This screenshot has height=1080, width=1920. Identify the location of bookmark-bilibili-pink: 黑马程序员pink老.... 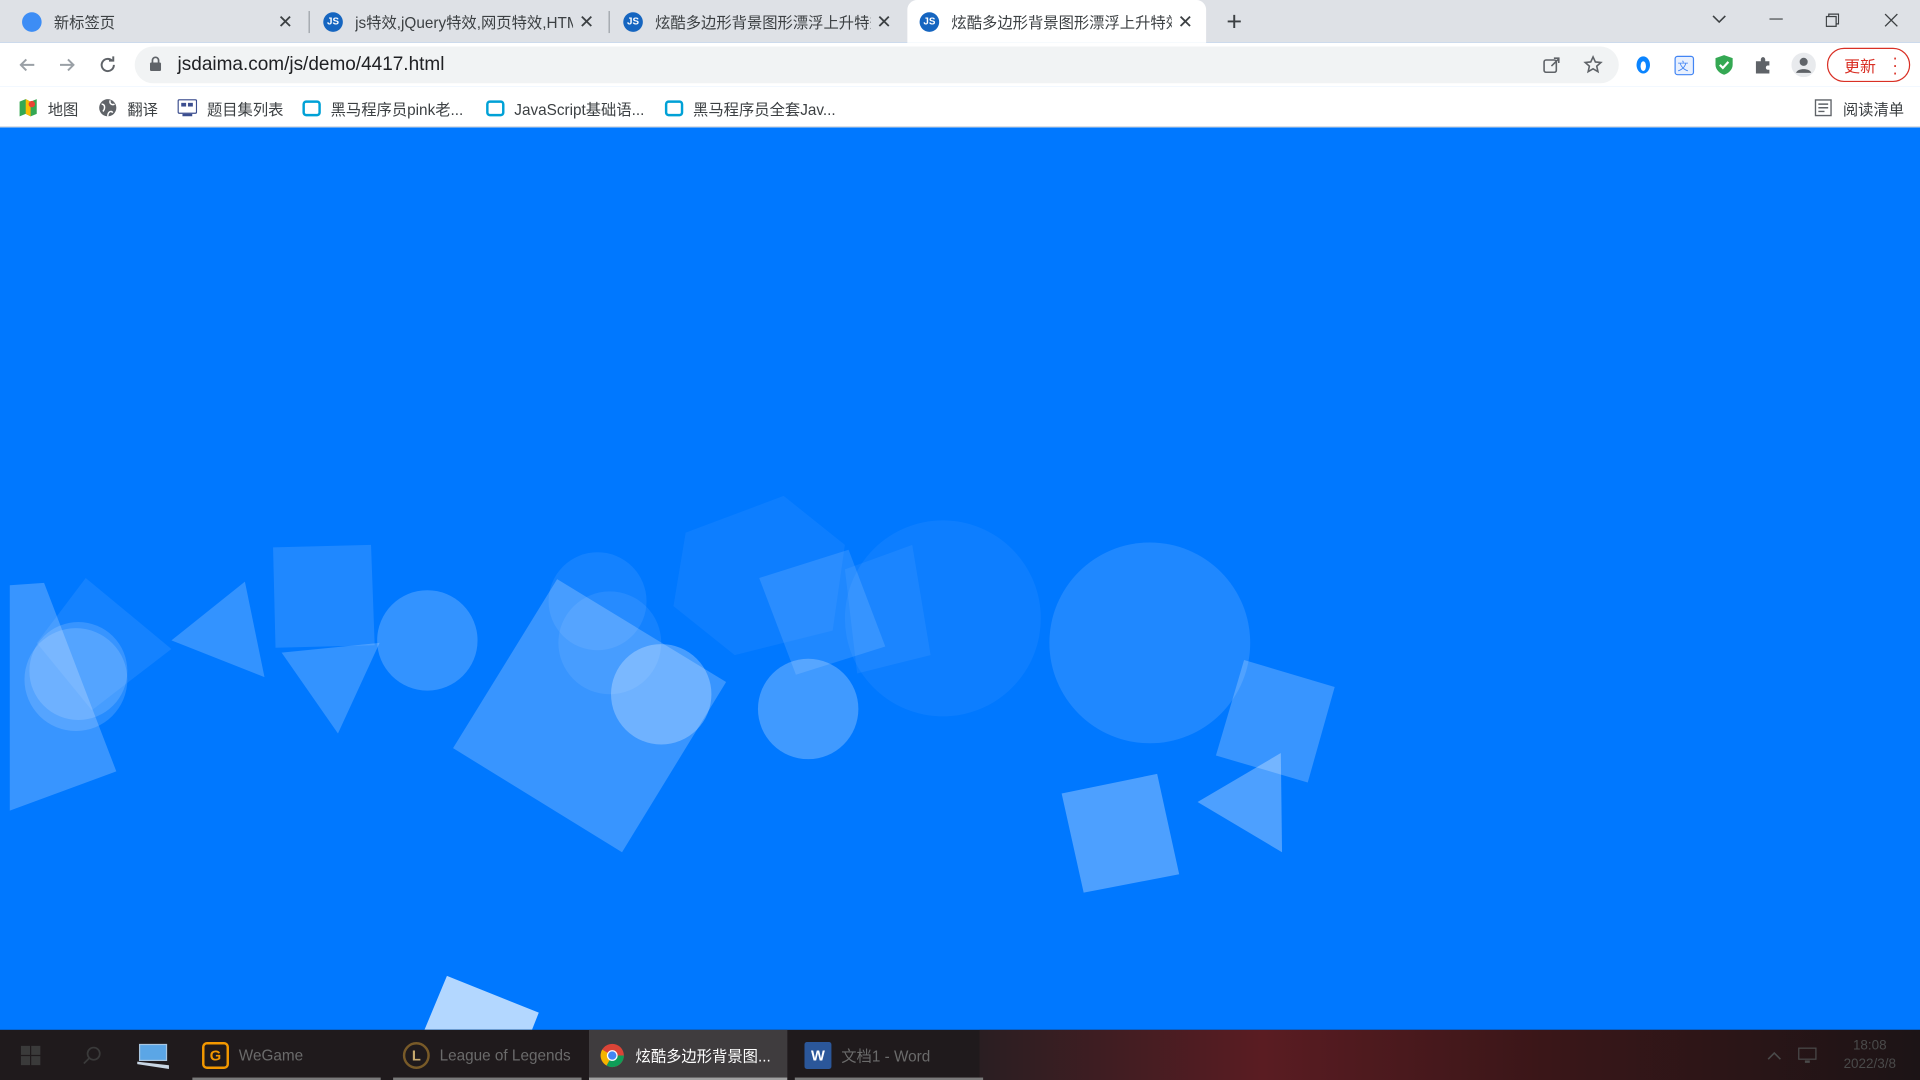
(382, 108).